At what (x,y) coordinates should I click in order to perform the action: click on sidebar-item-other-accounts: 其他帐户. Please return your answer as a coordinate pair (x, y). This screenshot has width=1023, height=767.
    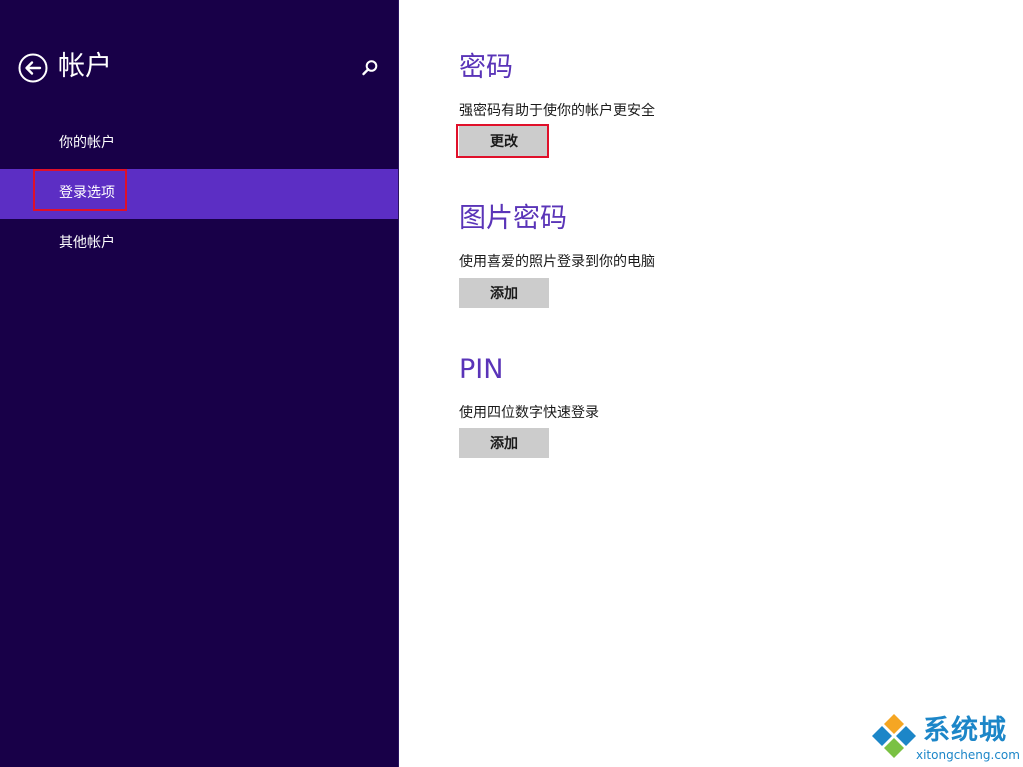
    Looking at the image, I should click on (199, 243).